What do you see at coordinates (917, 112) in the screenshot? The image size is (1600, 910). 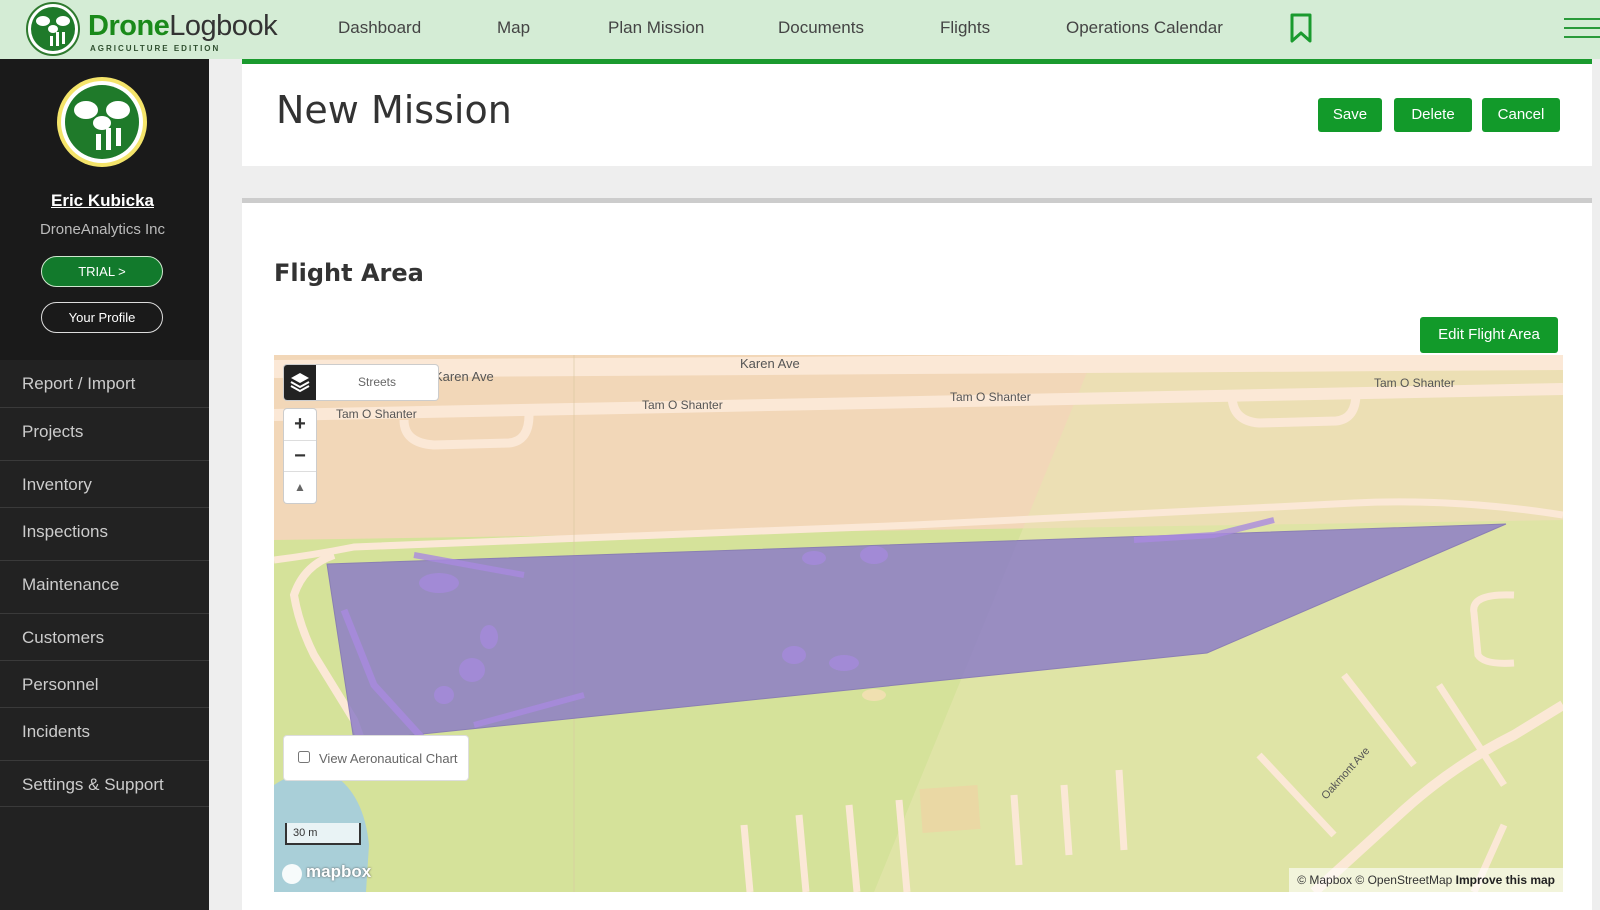 I see `mission-header-card: New Mission Save Delete Cancel` at bounding box center [917, 112].